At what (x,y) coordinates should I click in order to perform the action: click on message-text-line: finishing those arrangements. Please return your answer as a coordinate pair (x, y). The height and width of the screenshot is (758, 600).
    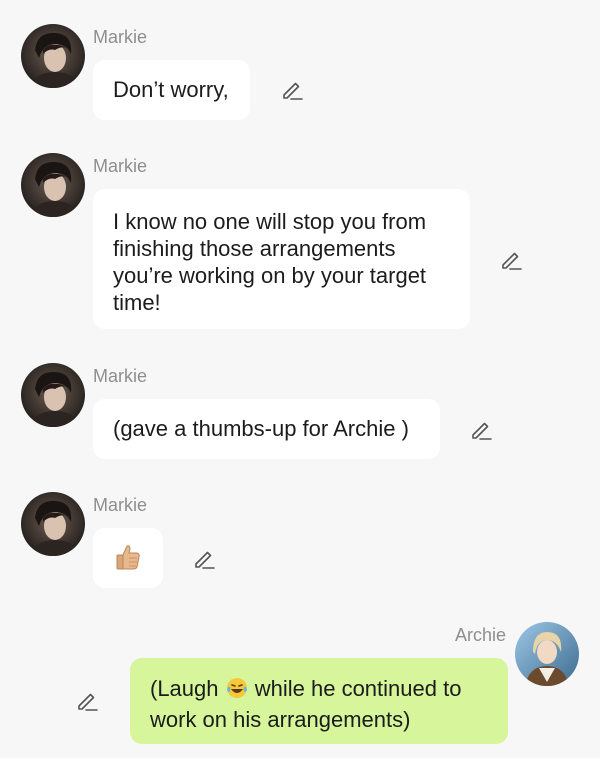
    Looking at the image, I should click on (254, 248).